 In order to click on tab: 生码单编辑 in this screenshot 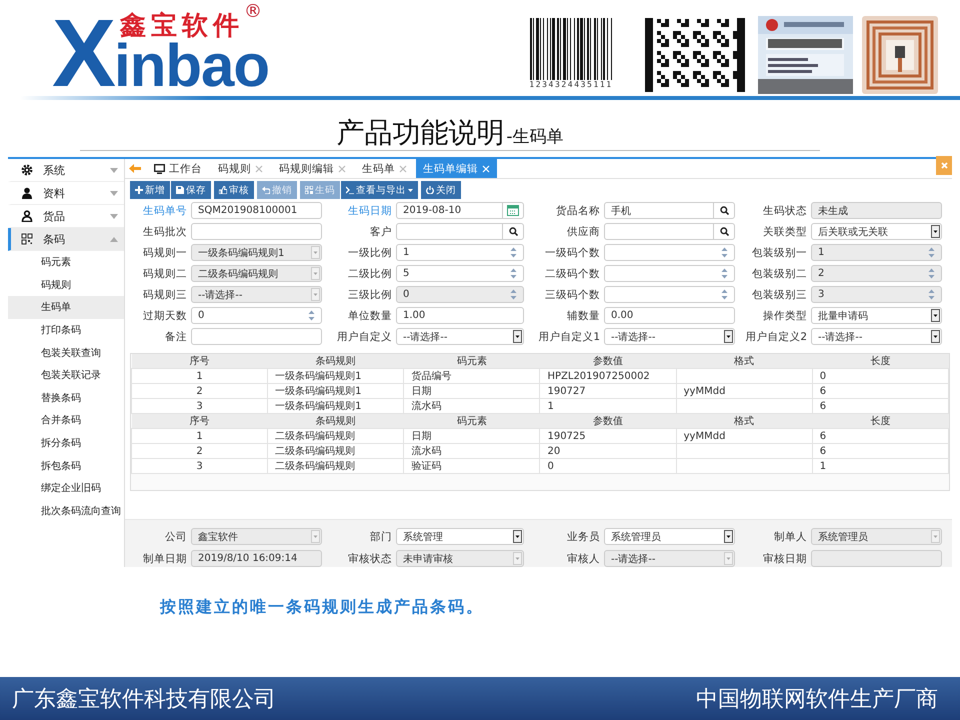, I will do `click(456, 168)`.